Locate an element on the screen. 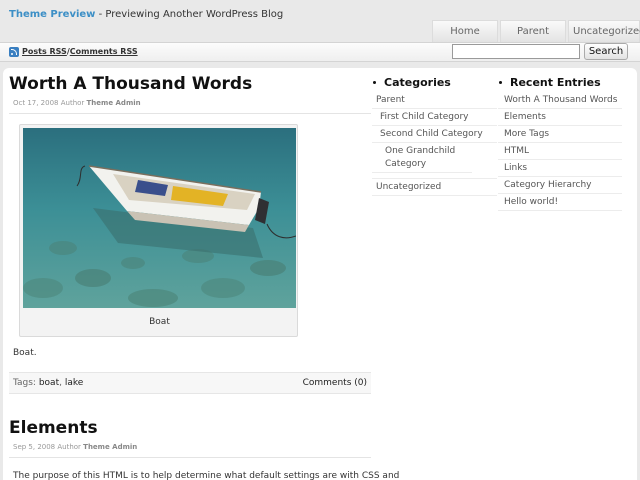  recent-entry-item: Worth A Thousand Words is located at coordinates (560, 100).